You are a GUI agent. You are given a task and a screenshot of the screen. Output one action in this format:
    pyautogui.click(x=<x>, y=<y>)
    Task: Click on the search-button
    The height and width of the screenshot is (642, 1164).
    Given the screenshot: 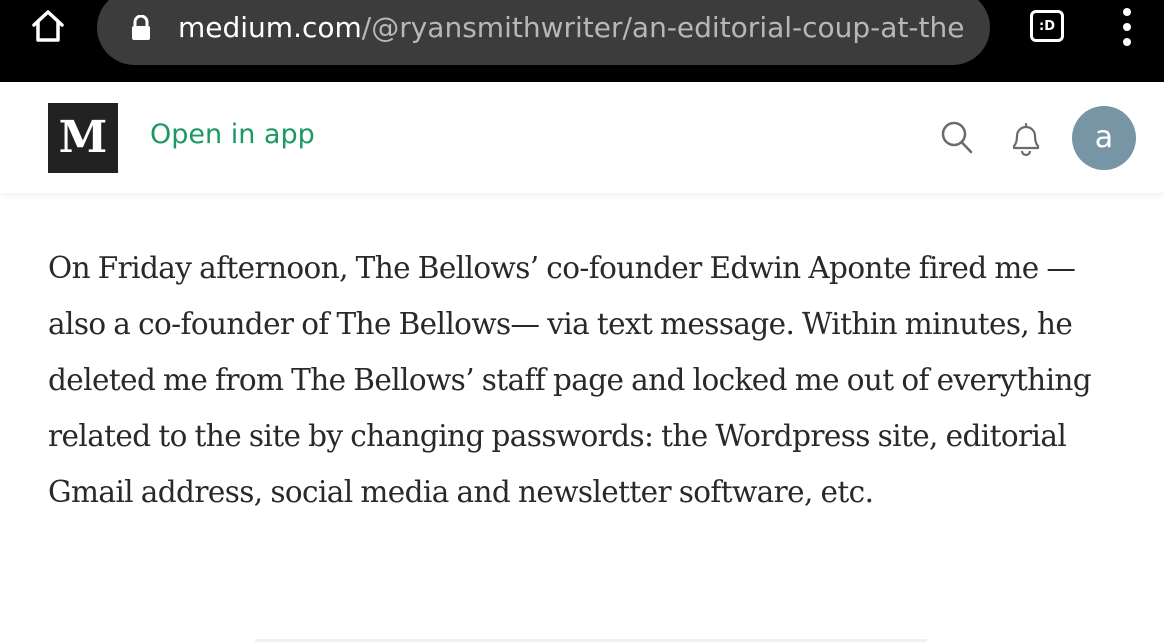 What is the action you would take?
    pyautogui.click(x=957, y=138)
    